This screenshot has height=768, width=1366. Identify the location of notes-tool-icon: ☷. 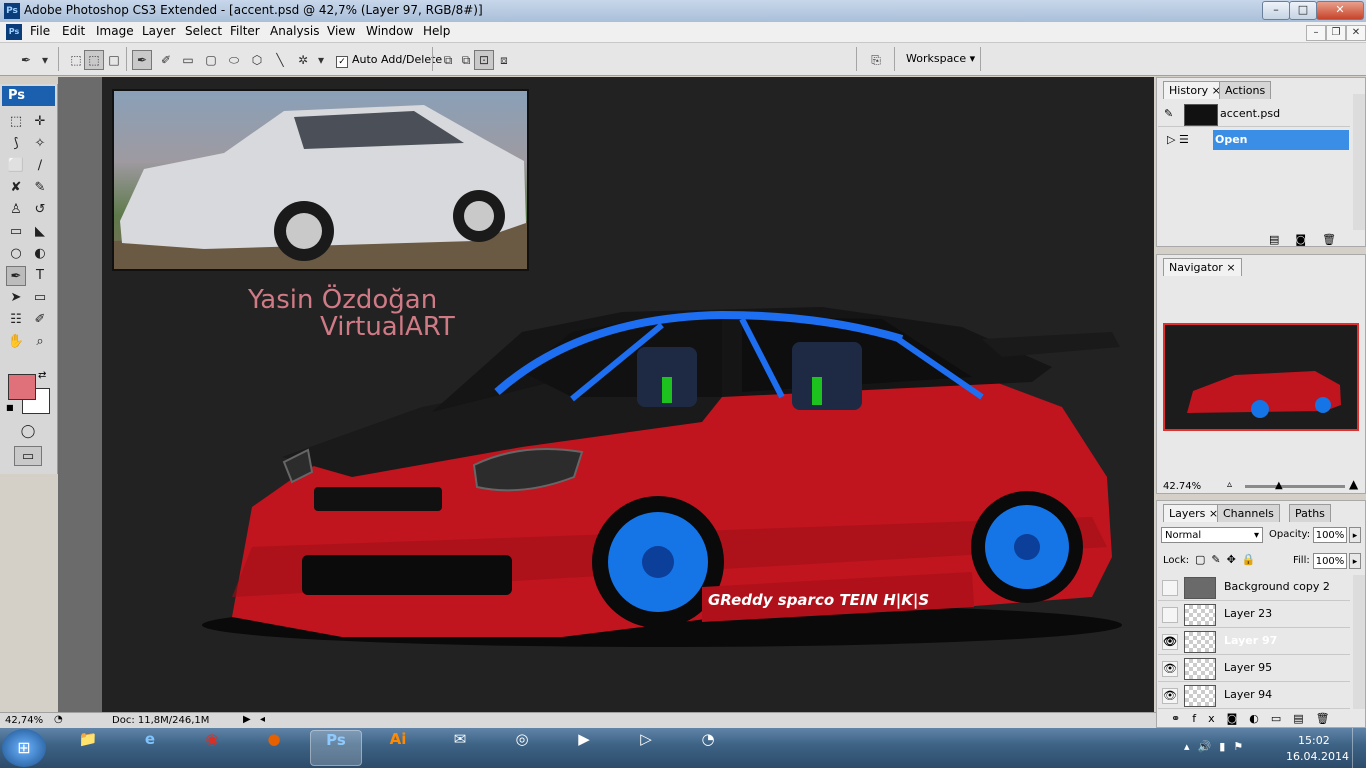
(16, 320).